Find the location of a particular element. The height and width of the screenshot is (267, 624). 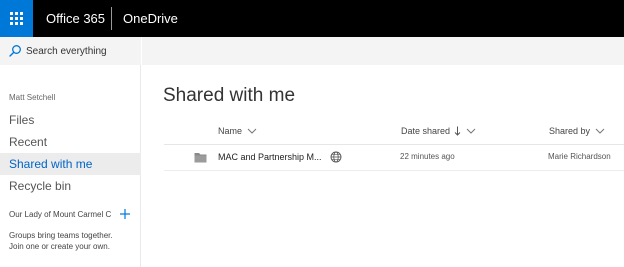

nav-item-recent: Recent is located at coordinates (70, 142).